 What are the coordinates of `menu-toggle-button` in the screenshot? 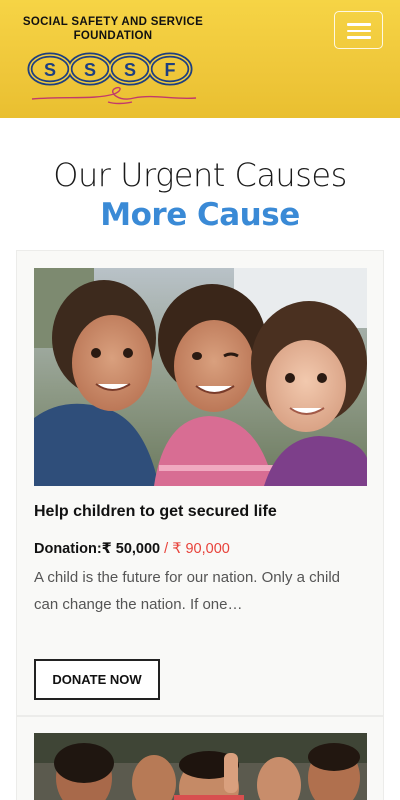 It's located at (358, 30).